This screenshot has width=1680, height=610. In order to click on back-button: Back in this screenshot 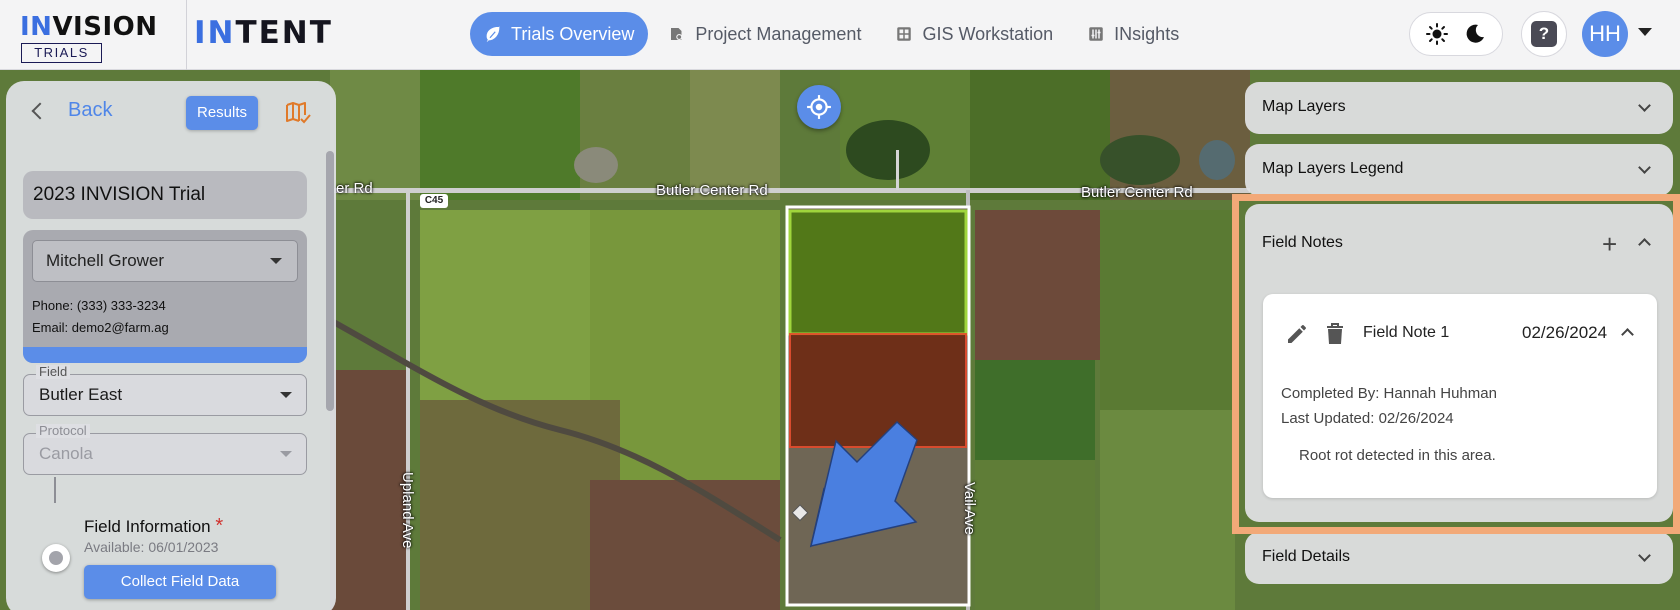, I will do `click(70, 110)`.